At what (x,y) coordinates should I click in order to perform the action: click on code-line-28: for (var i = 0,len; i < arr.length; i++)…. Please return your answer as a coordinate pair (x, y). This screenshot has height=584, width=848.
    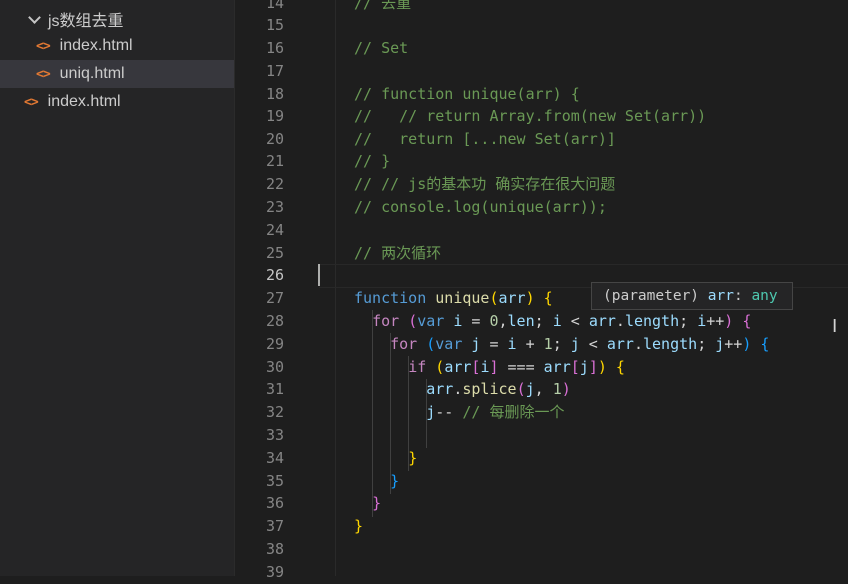
    Looking at the image, I should click on (562, 321).